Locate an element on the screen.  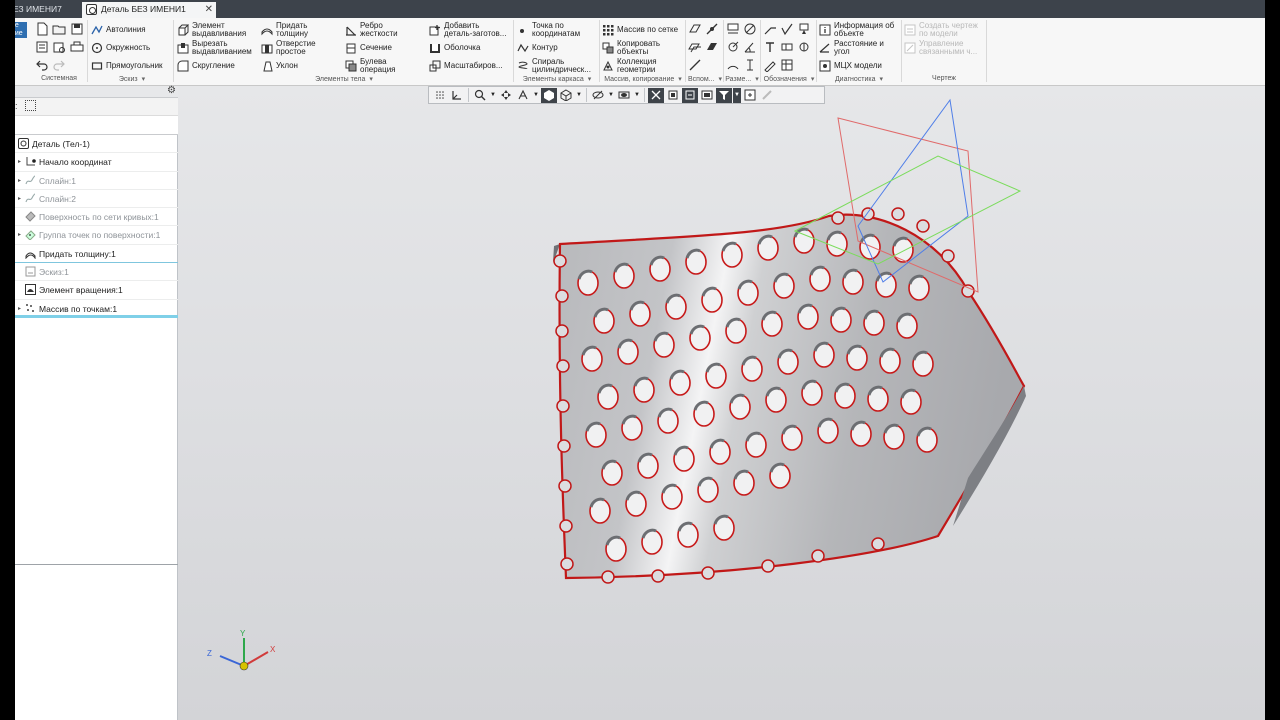
weld-icon is located at coordinates (770, 65).